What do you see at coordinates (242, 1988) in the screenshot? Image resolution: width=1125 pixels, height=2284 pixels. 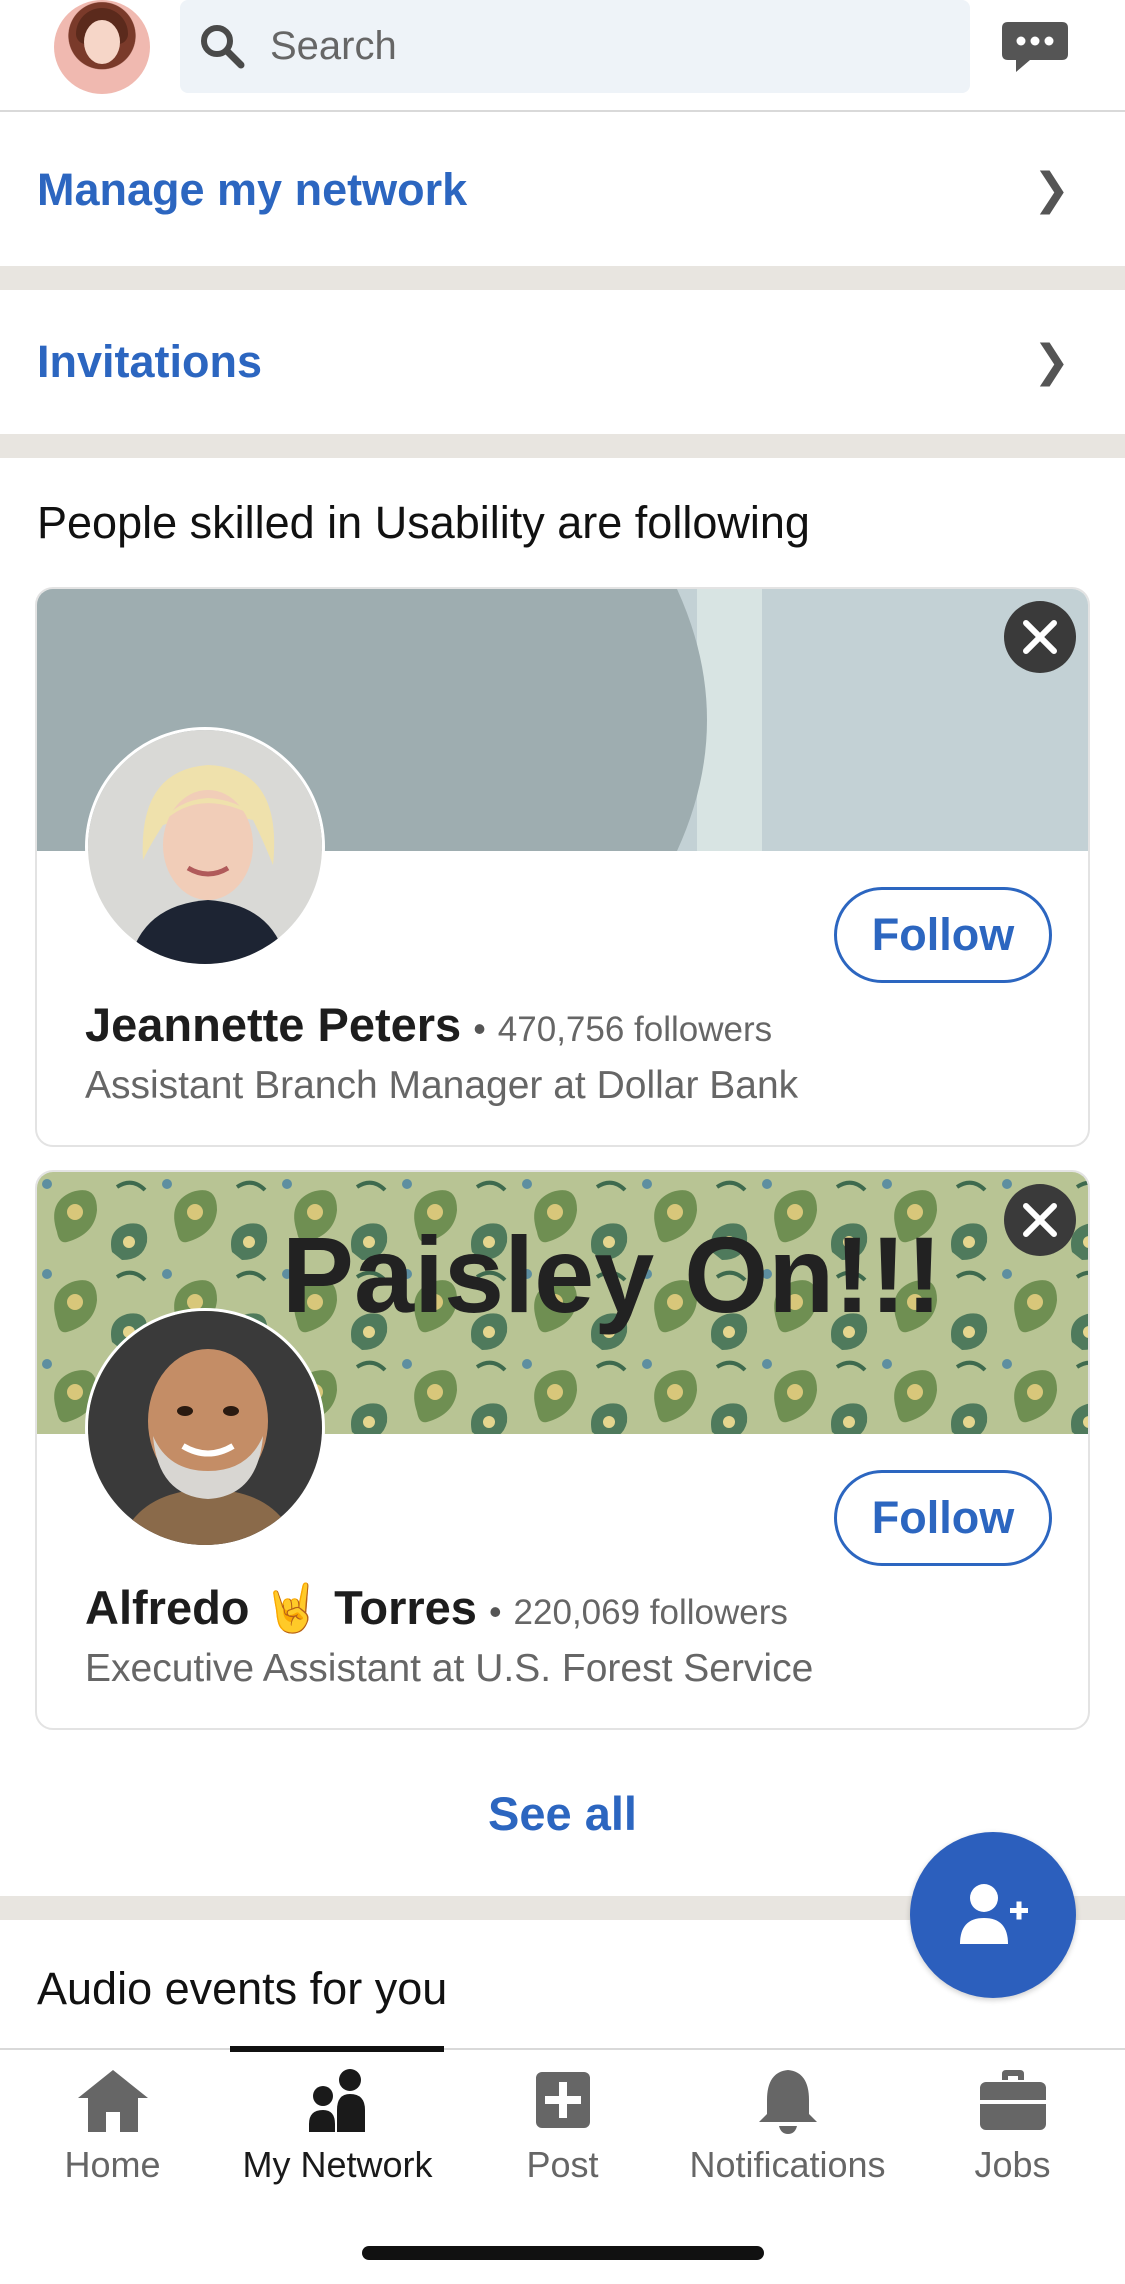 I see `audio-events-title: Audio events for you` at bounding box center [242, 1988].